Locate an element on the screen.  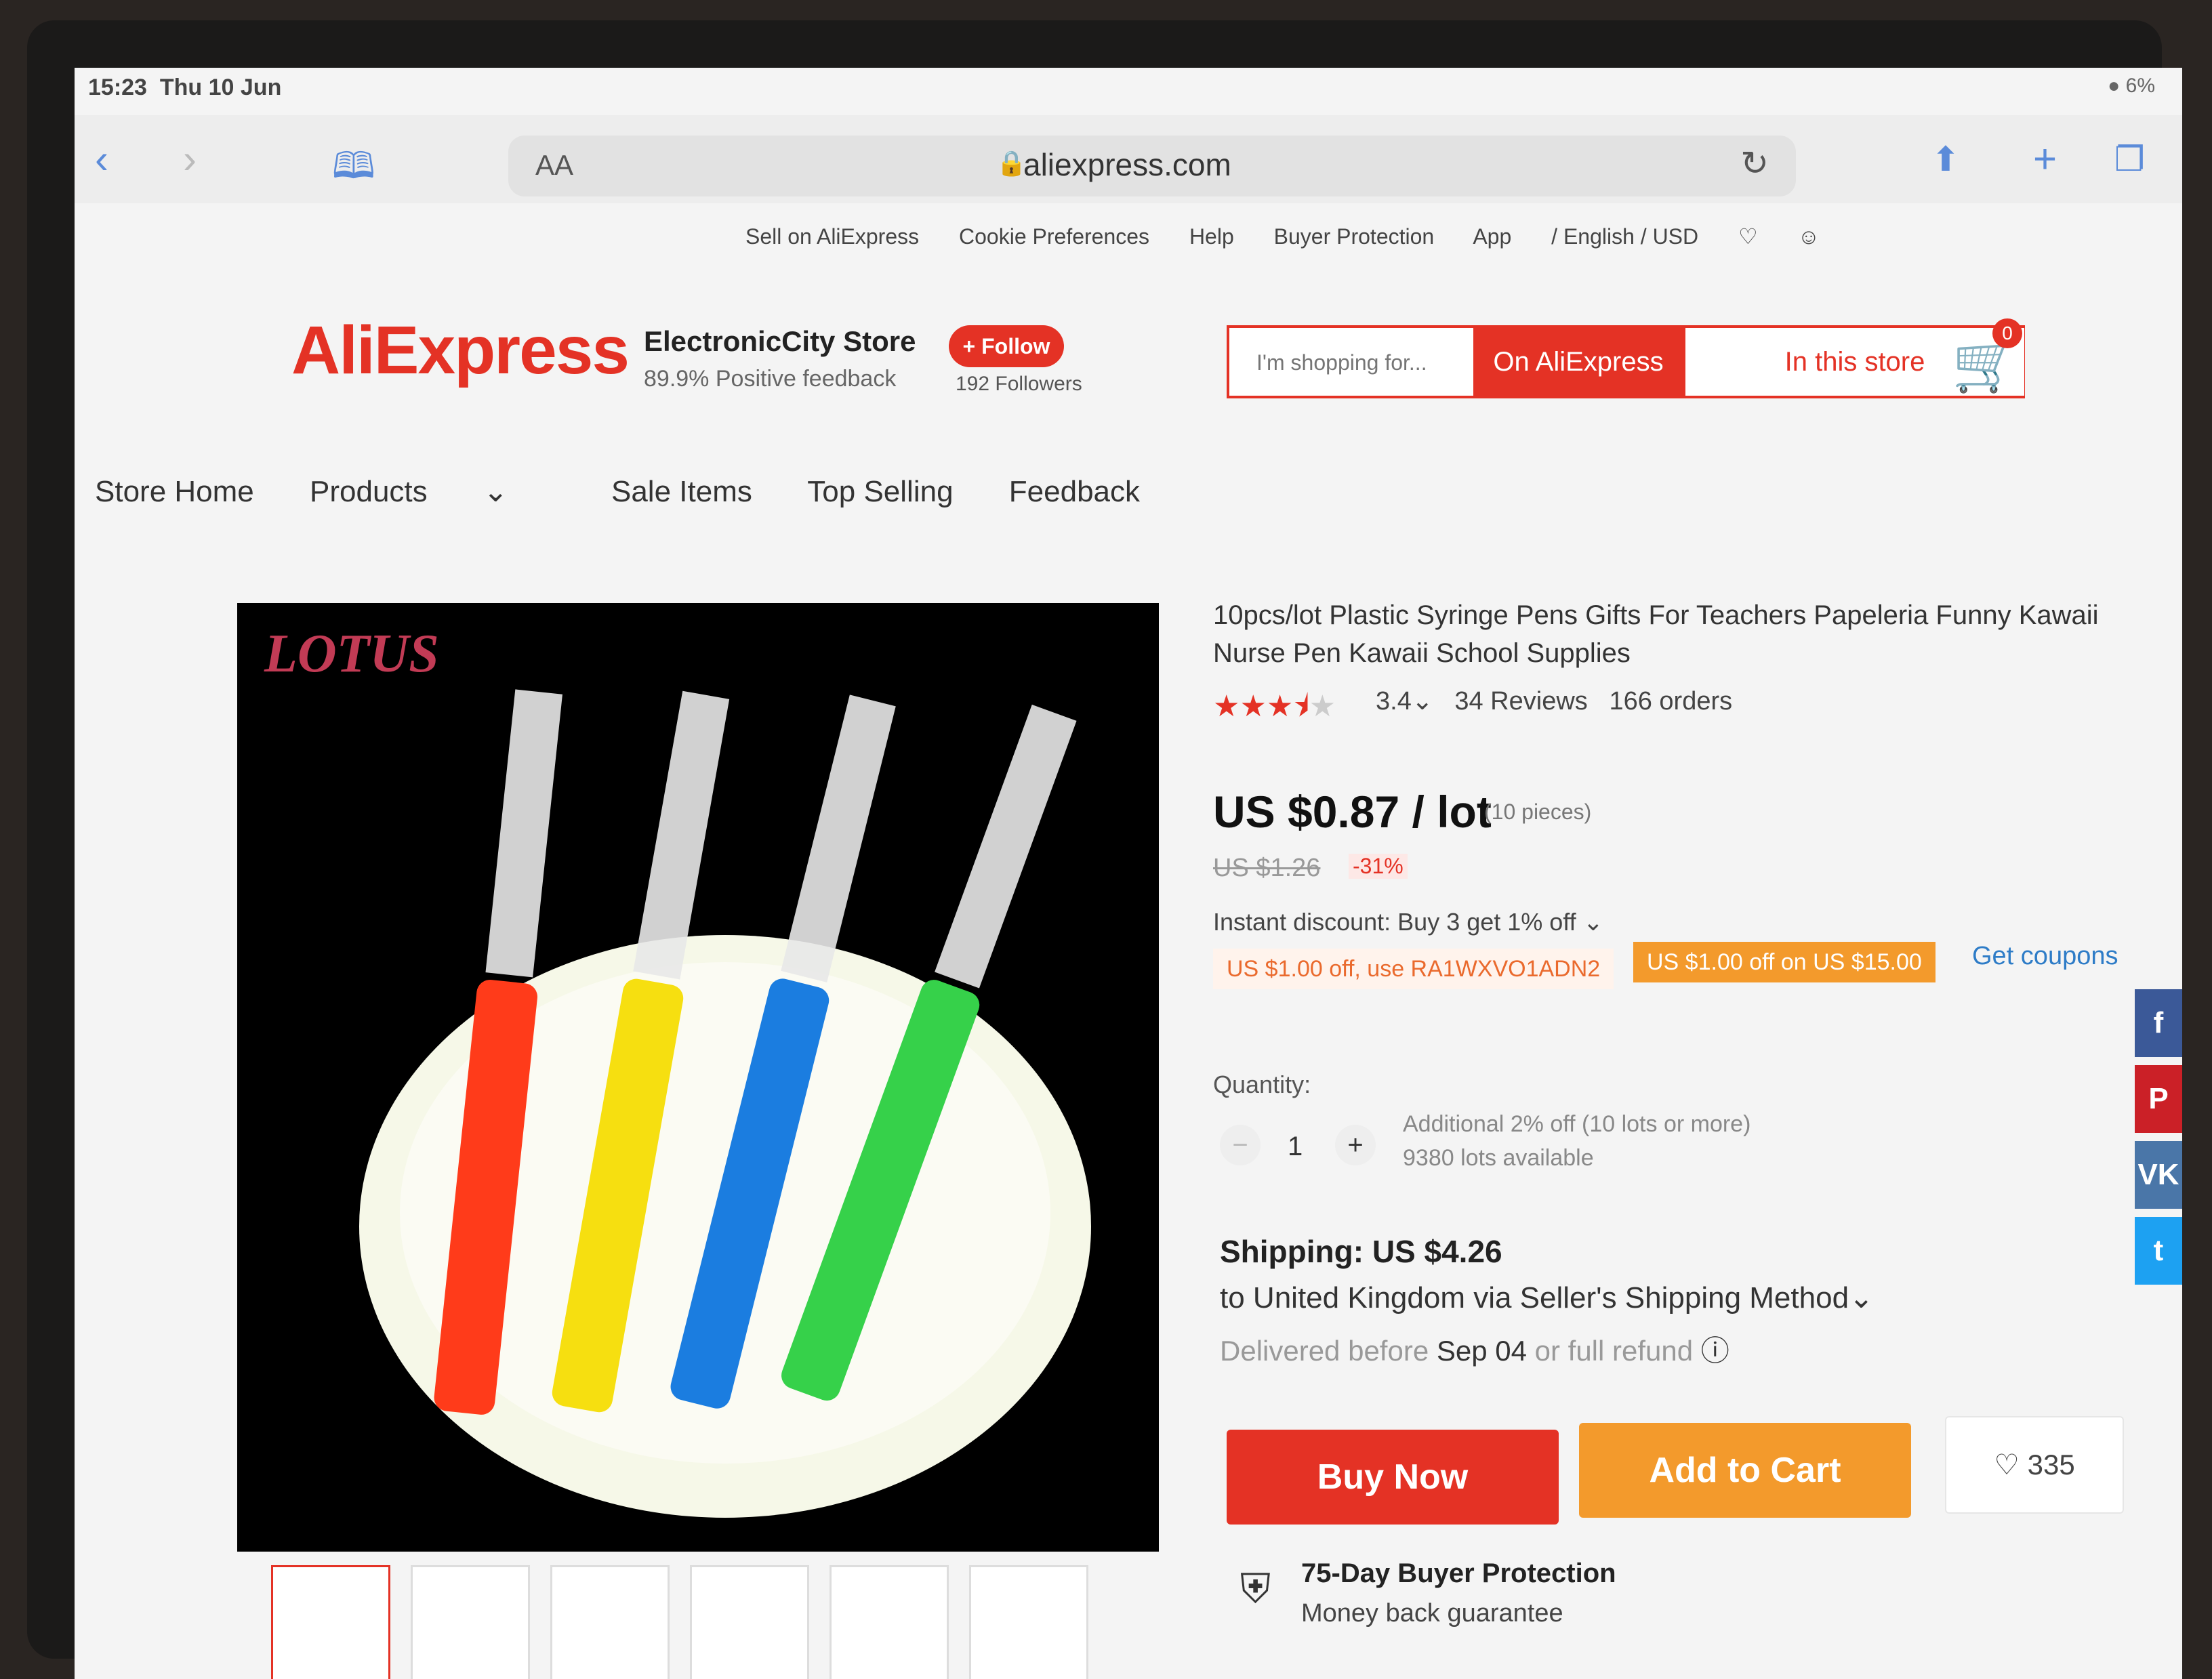
lock-icon: 🔒 is located at coordinates (1011, 163).